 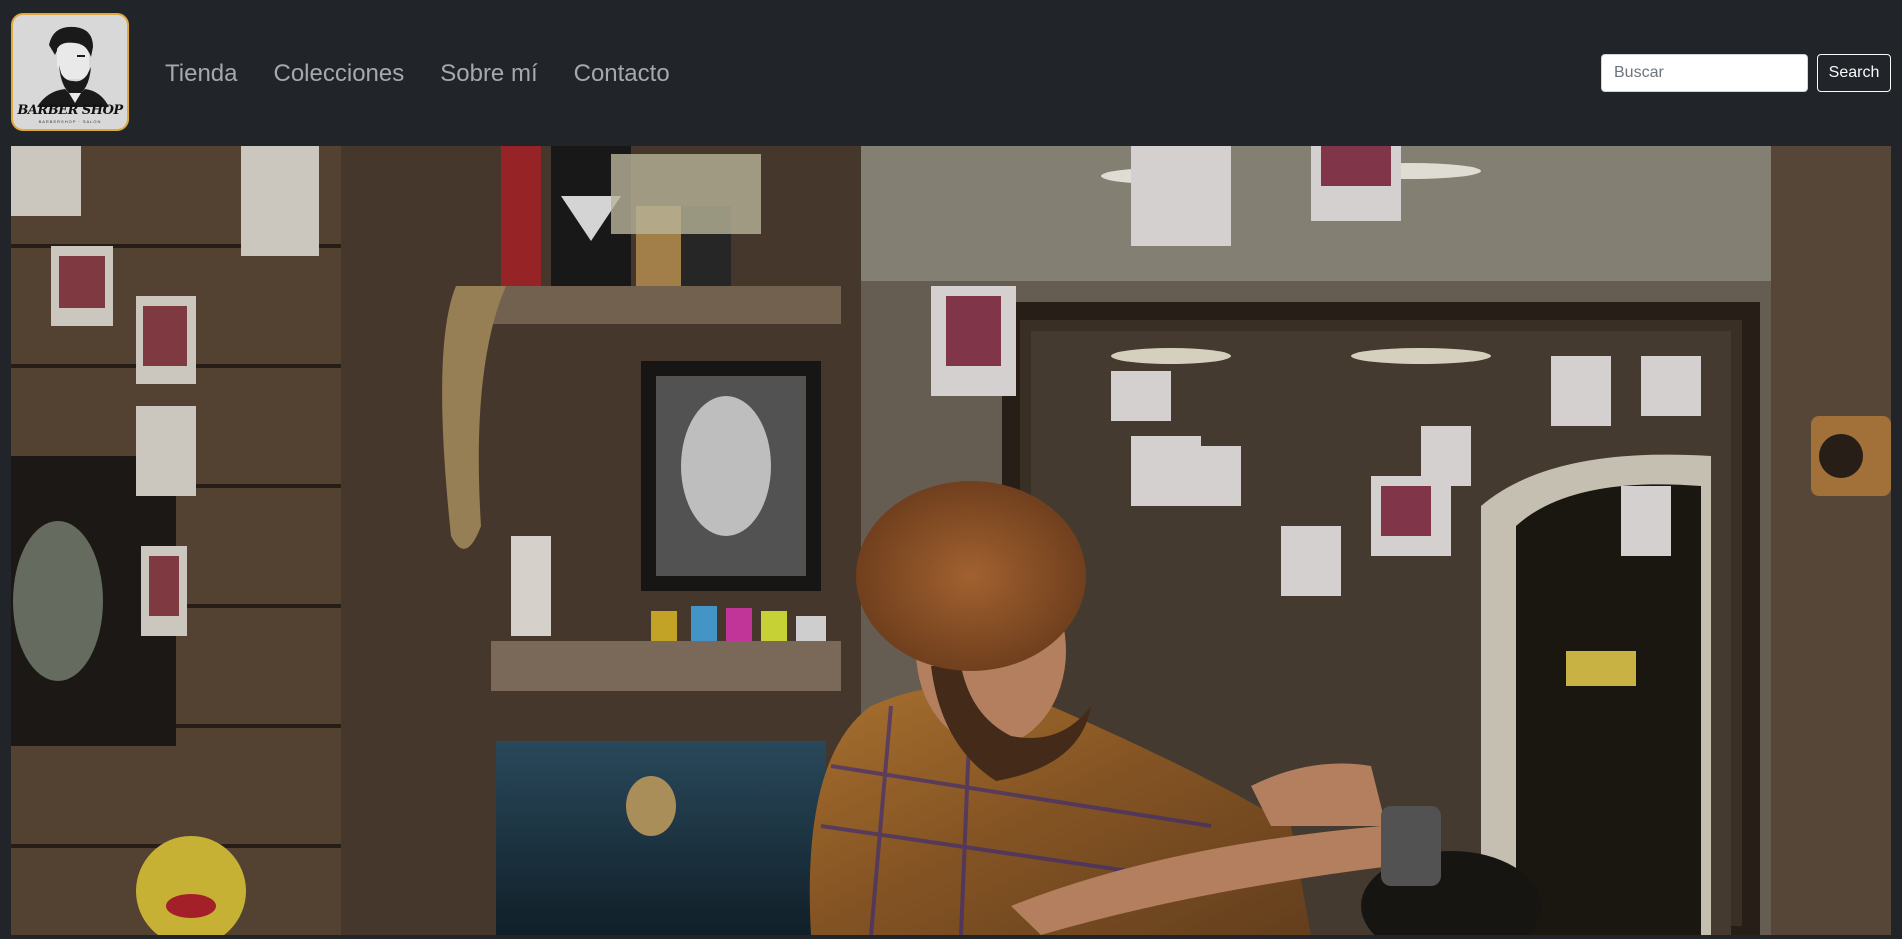 What do you see at coordinates (339, 74) in the screenshot?
I see `nav-link-colecciones: Colecciones` at bounding box center [339, 74].